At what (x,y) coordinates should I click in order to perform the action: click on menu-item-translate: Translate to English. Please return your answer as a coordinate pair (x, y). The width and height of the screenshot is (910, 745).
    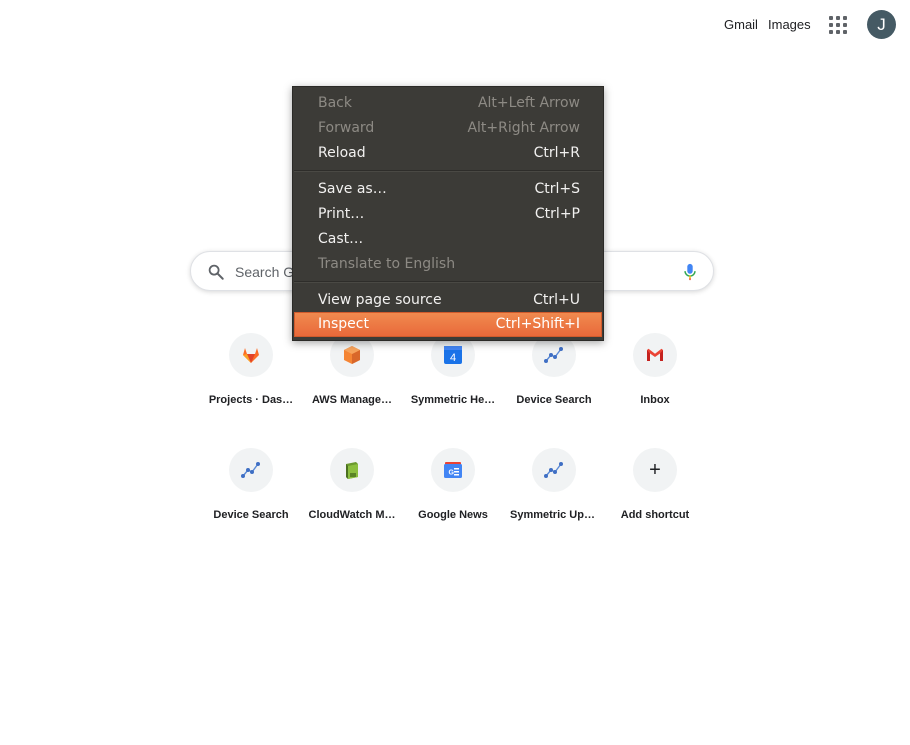
    Looking at the image, I should click on (448, 264).